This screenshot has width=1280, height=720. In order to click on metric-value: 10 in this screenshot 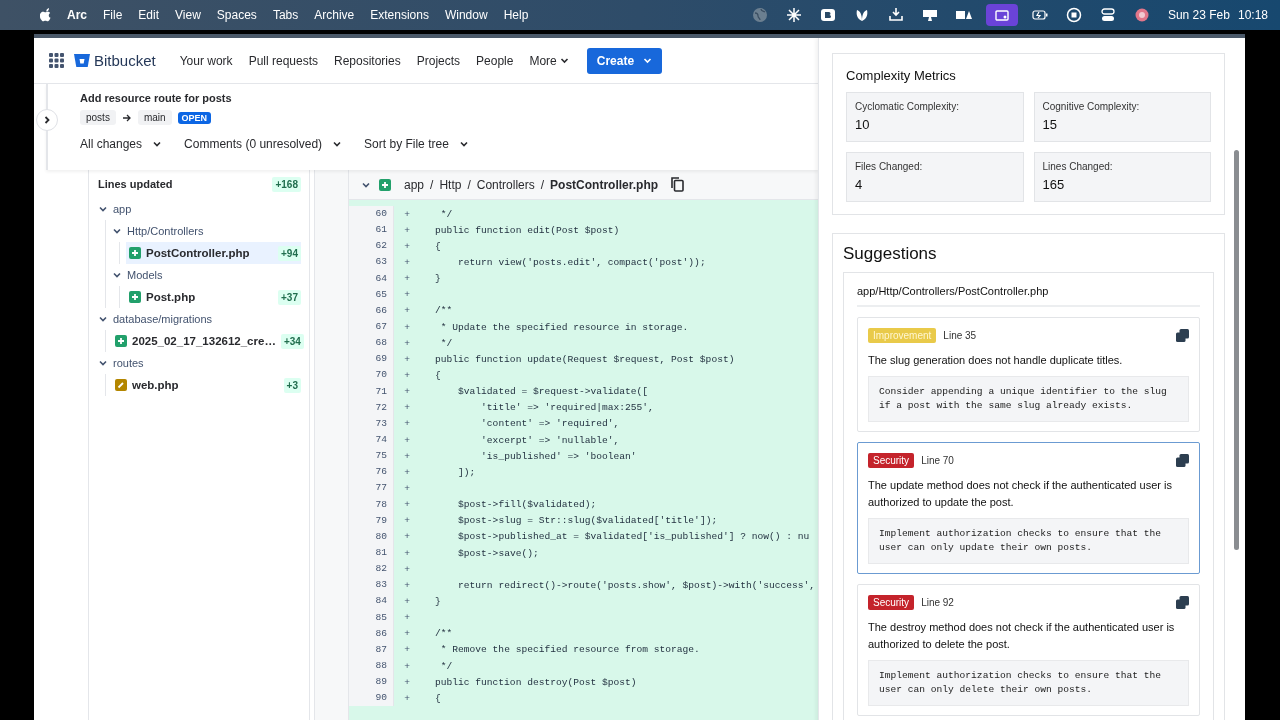, I will do `click(863, 124)`.